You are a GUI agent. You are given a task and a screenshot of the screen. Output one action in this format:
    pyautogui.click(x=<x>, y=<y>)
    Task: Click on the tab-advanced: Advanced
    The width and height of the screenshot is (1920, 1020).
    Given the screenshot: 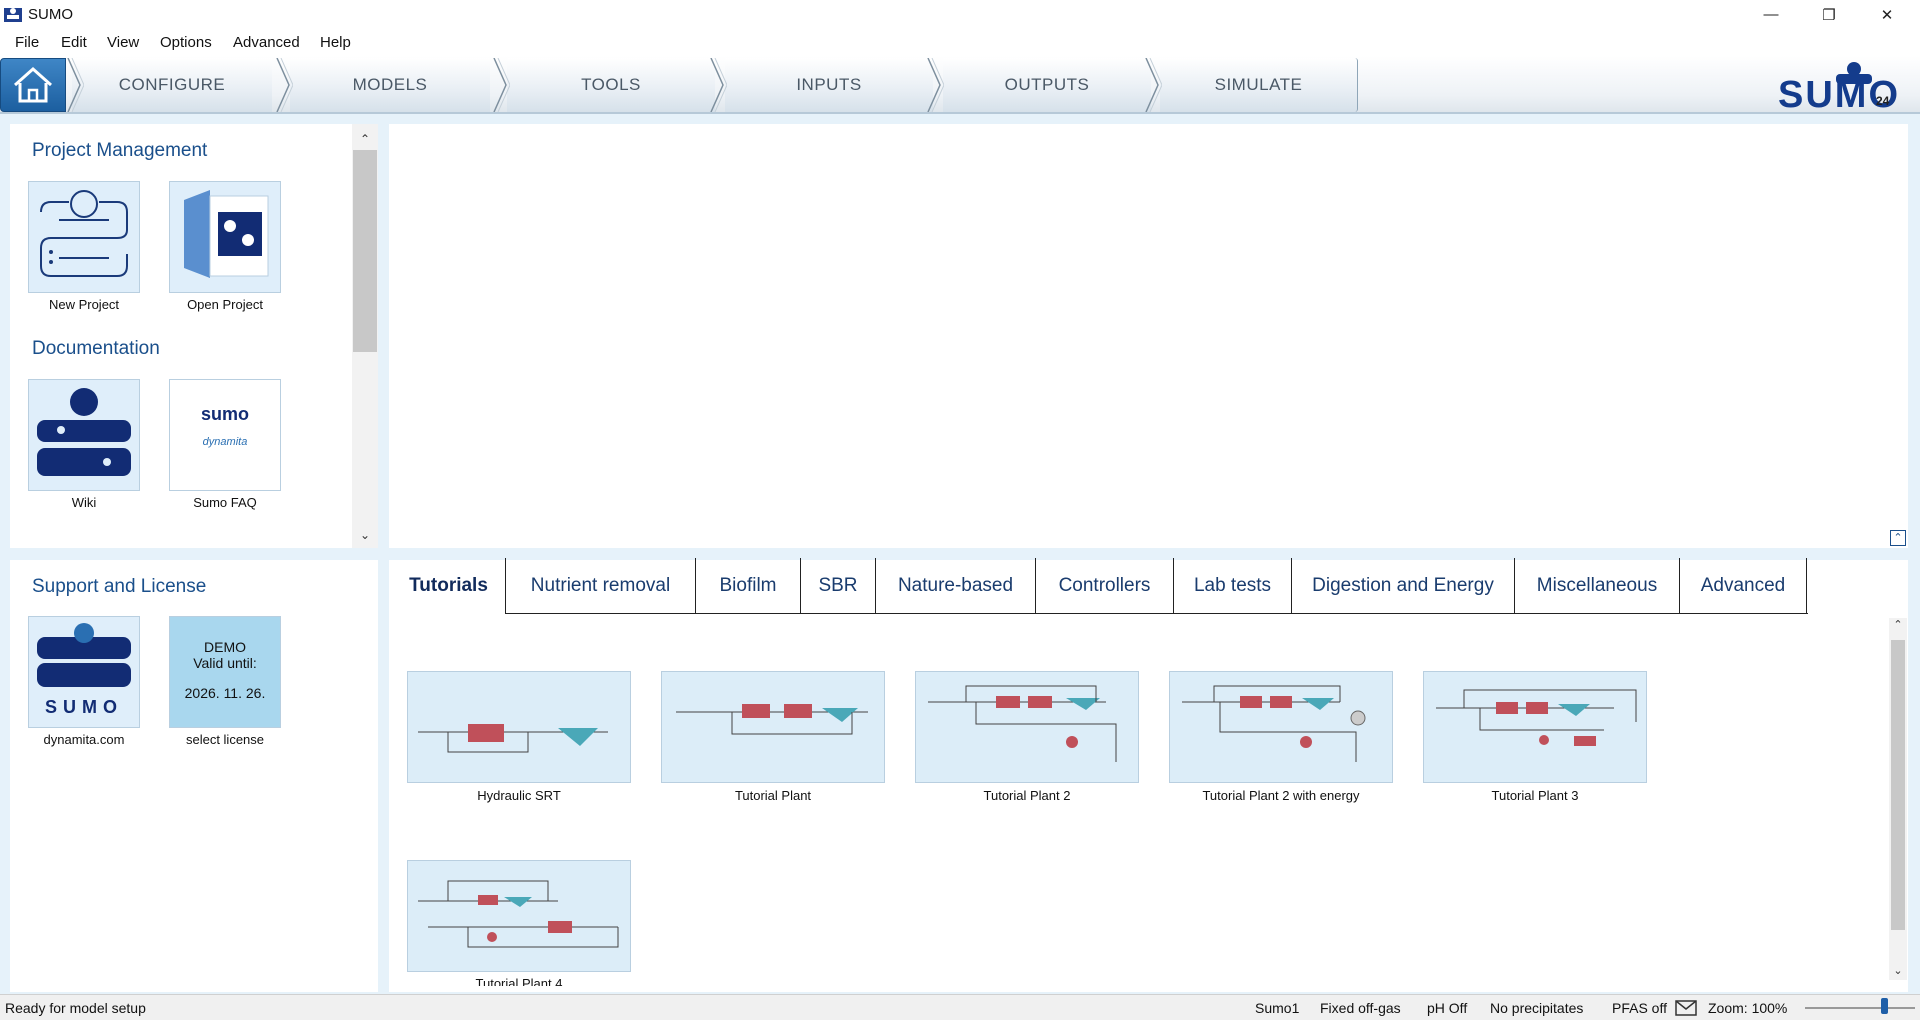 What is the action you would take?
    pyautogui.click(x=1743, y=586)
    